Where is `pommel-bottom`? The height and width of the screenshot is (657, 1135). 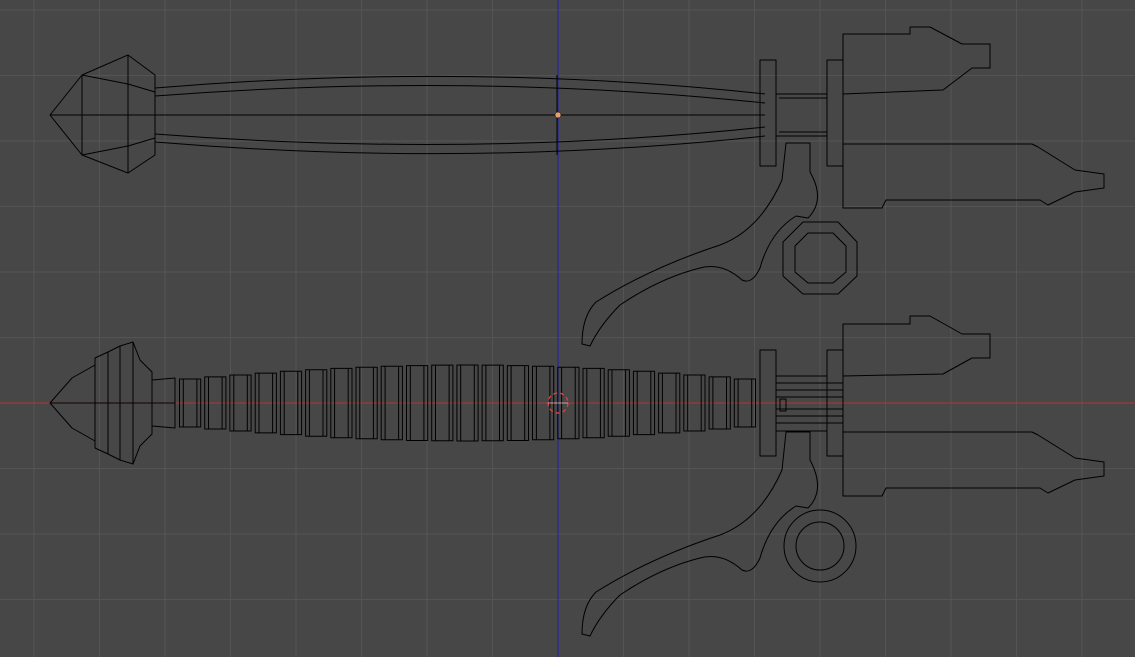
pommel-bottom is located at coordinates (112, 403).